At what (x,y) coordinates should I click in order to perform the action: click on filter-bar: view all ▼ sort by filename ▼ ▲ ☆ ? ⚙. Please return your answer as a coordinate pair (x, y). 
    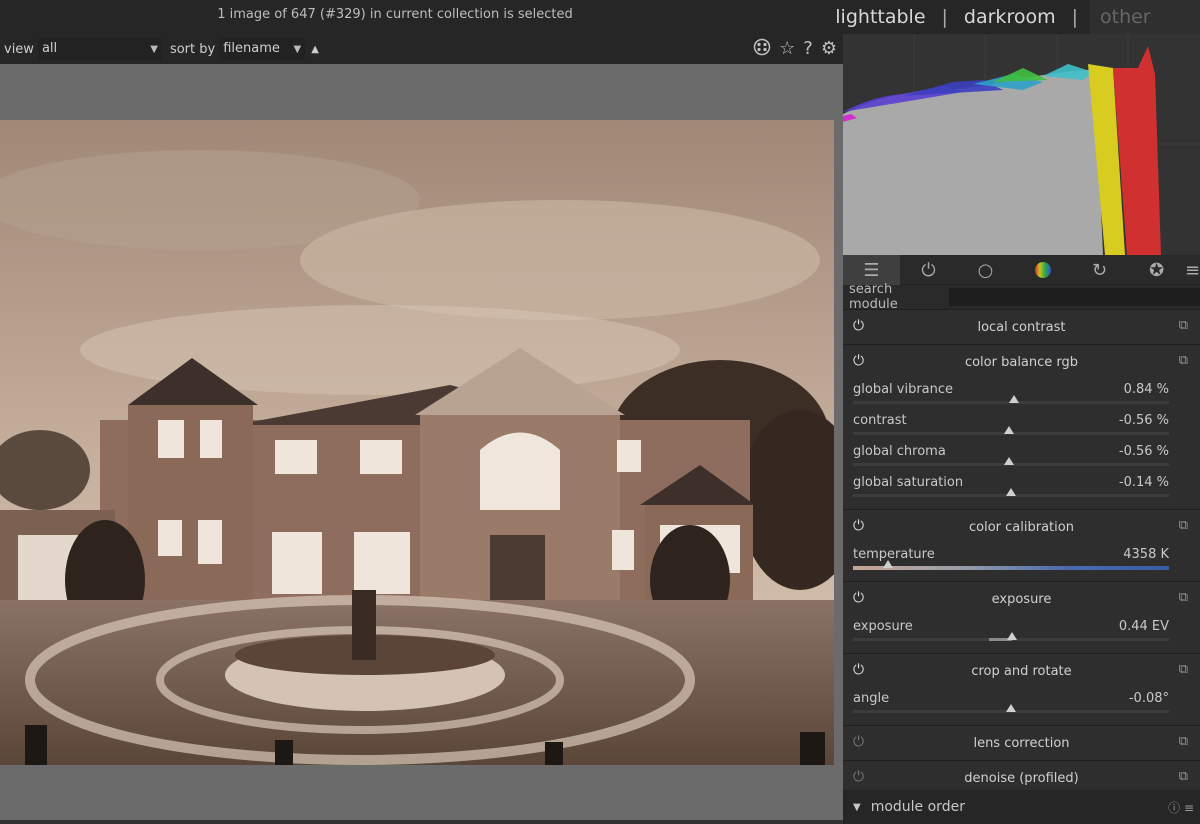
    Looking at the image, I should click on (421, 49).